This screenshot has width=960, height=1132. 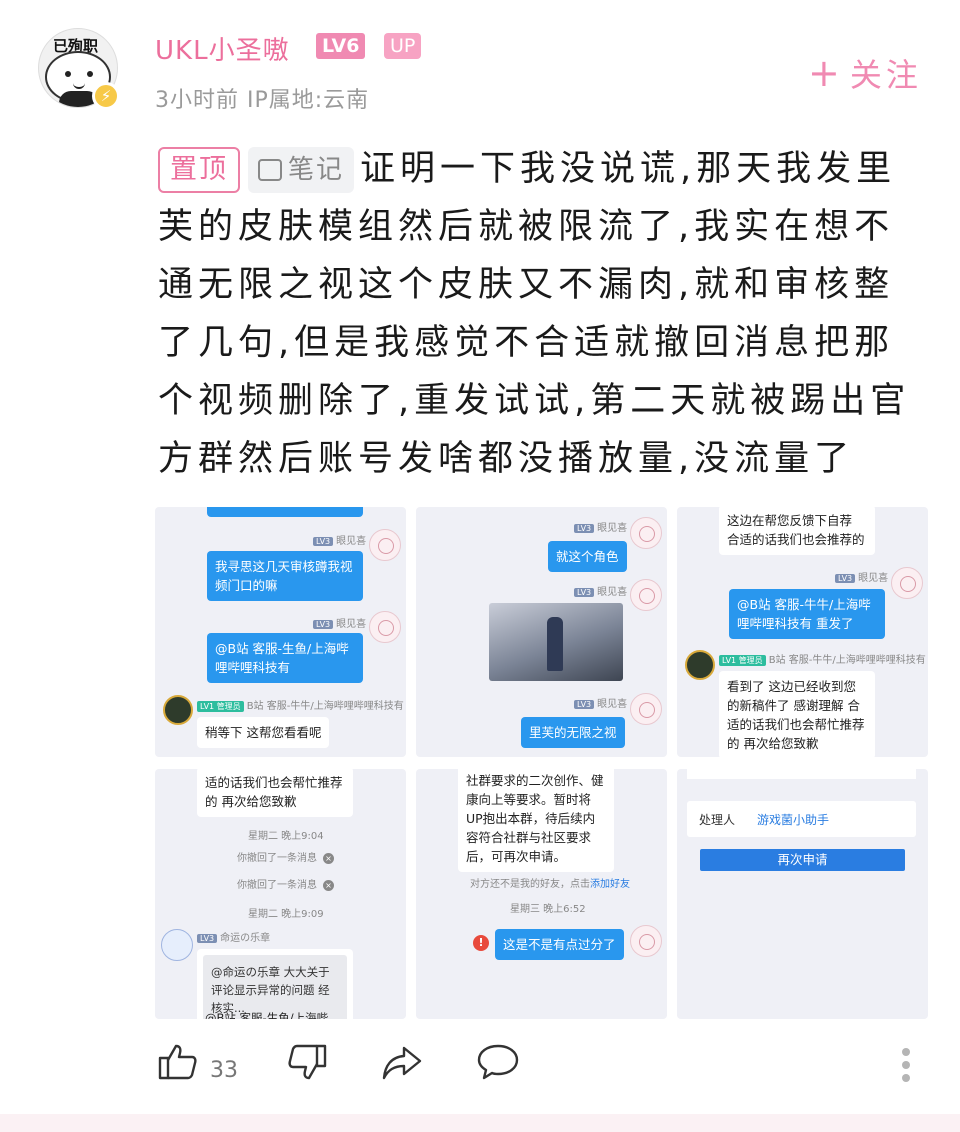 What do you see at coordinates (807, 614) in the screenshot?
I see `chat-bubble: @B站 客服-牛牛/上海哔哩哔哩科技有 重发了` at bounding box center [807, 614].